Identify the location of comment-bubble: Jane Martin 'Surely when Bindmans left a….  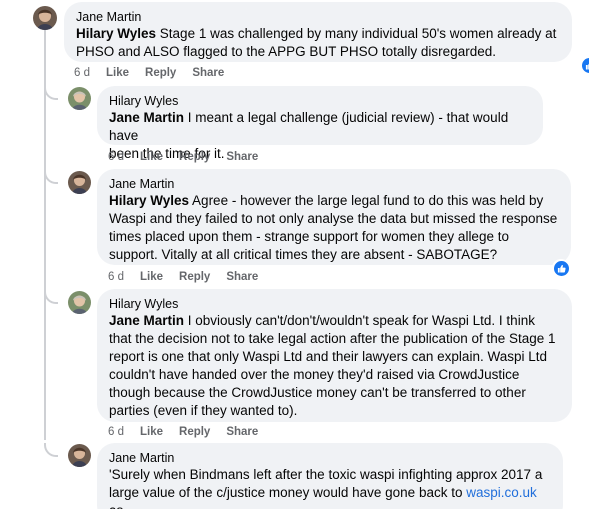
(330, 476).